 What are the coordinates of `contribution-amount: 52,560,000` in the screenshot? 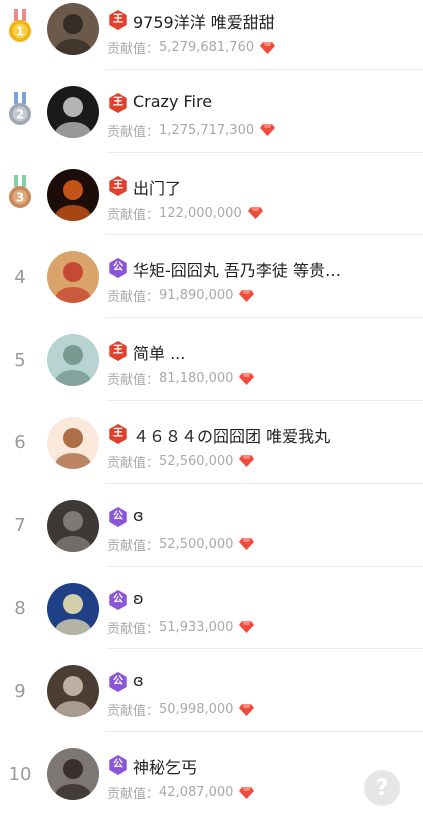 It's located at (196, 461).